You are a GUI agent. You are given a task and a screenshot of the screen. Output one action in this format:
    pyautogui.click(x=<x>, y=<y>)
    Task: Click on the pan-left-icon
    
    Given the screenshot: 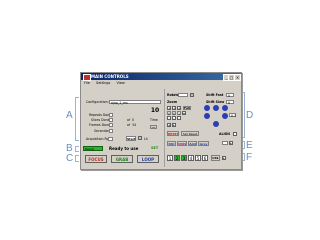 What is the action you would take?
    pyautogui.click(x=207, y=116)
    